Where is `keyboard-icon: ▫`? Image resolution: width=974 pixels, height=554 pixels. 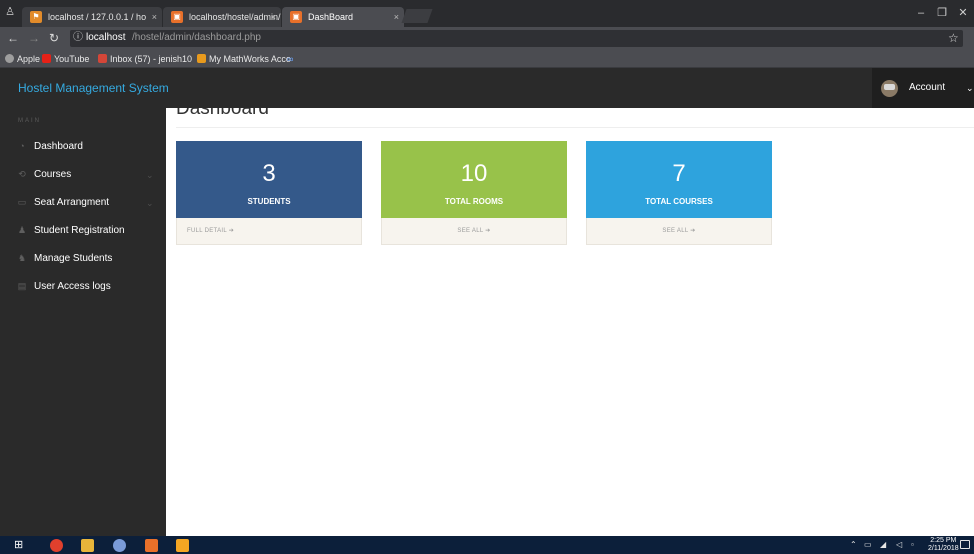 keyboard-icon: ▫ is located at coordinates (912, 545).